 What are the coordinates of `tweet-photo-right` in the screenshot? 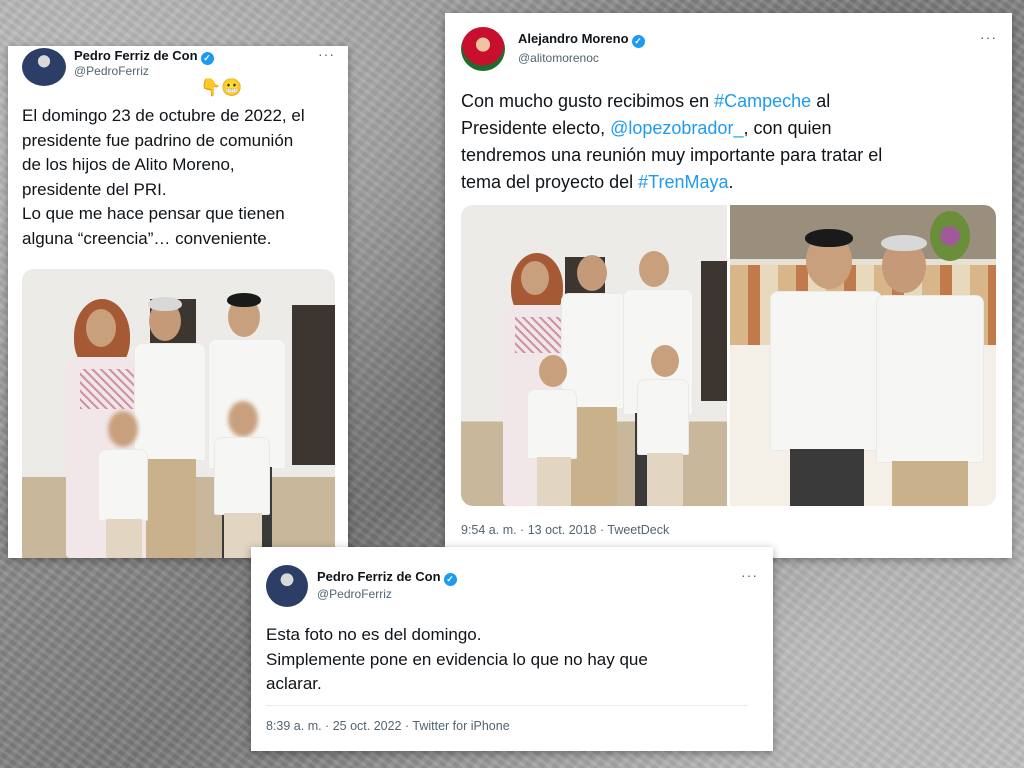 It's located at (863, 355).